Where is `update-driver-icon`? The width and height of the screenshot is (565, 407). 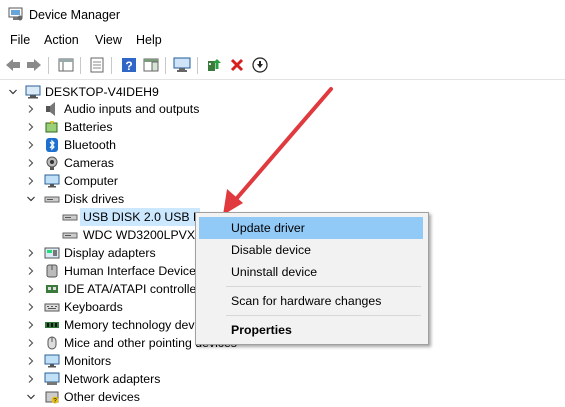
update-driver-icon is located at coordinates (214, 65).